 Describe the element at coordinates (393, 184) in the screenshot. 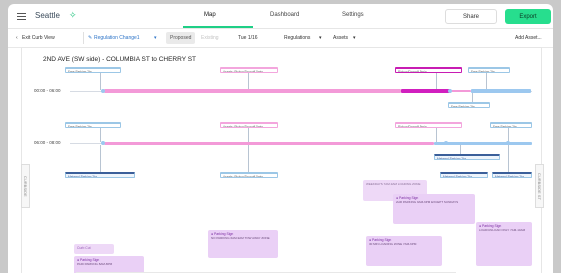

I see `asset-card-body: WEEKDAYS 7AM-9AM LOADING ZONE` at that location.